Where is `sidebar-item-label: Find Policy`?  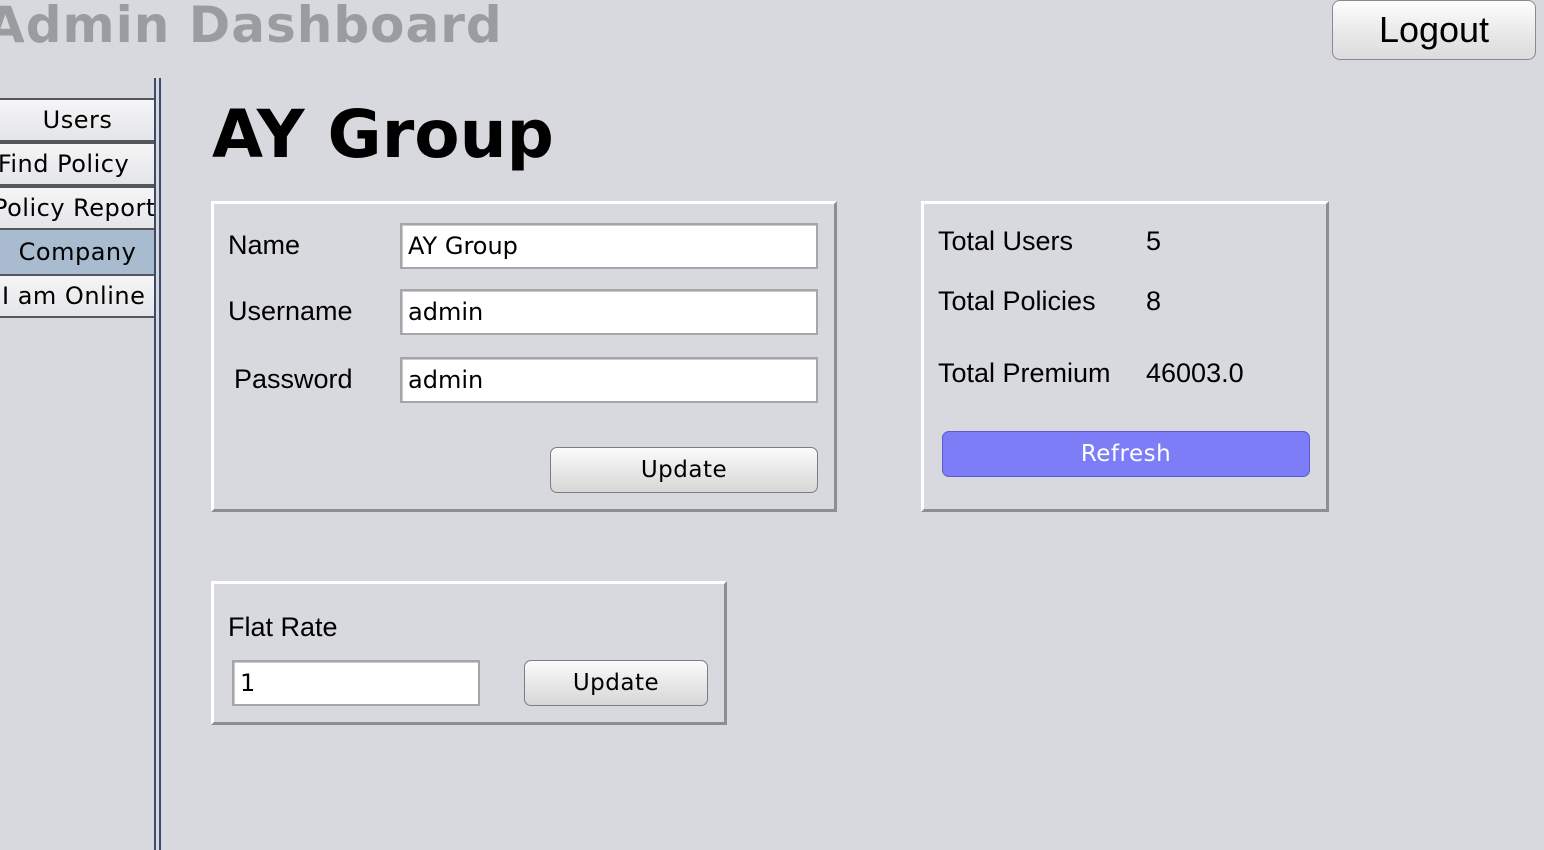
sidebar-item-label: Find Policy is located at coordinates (65, 164).